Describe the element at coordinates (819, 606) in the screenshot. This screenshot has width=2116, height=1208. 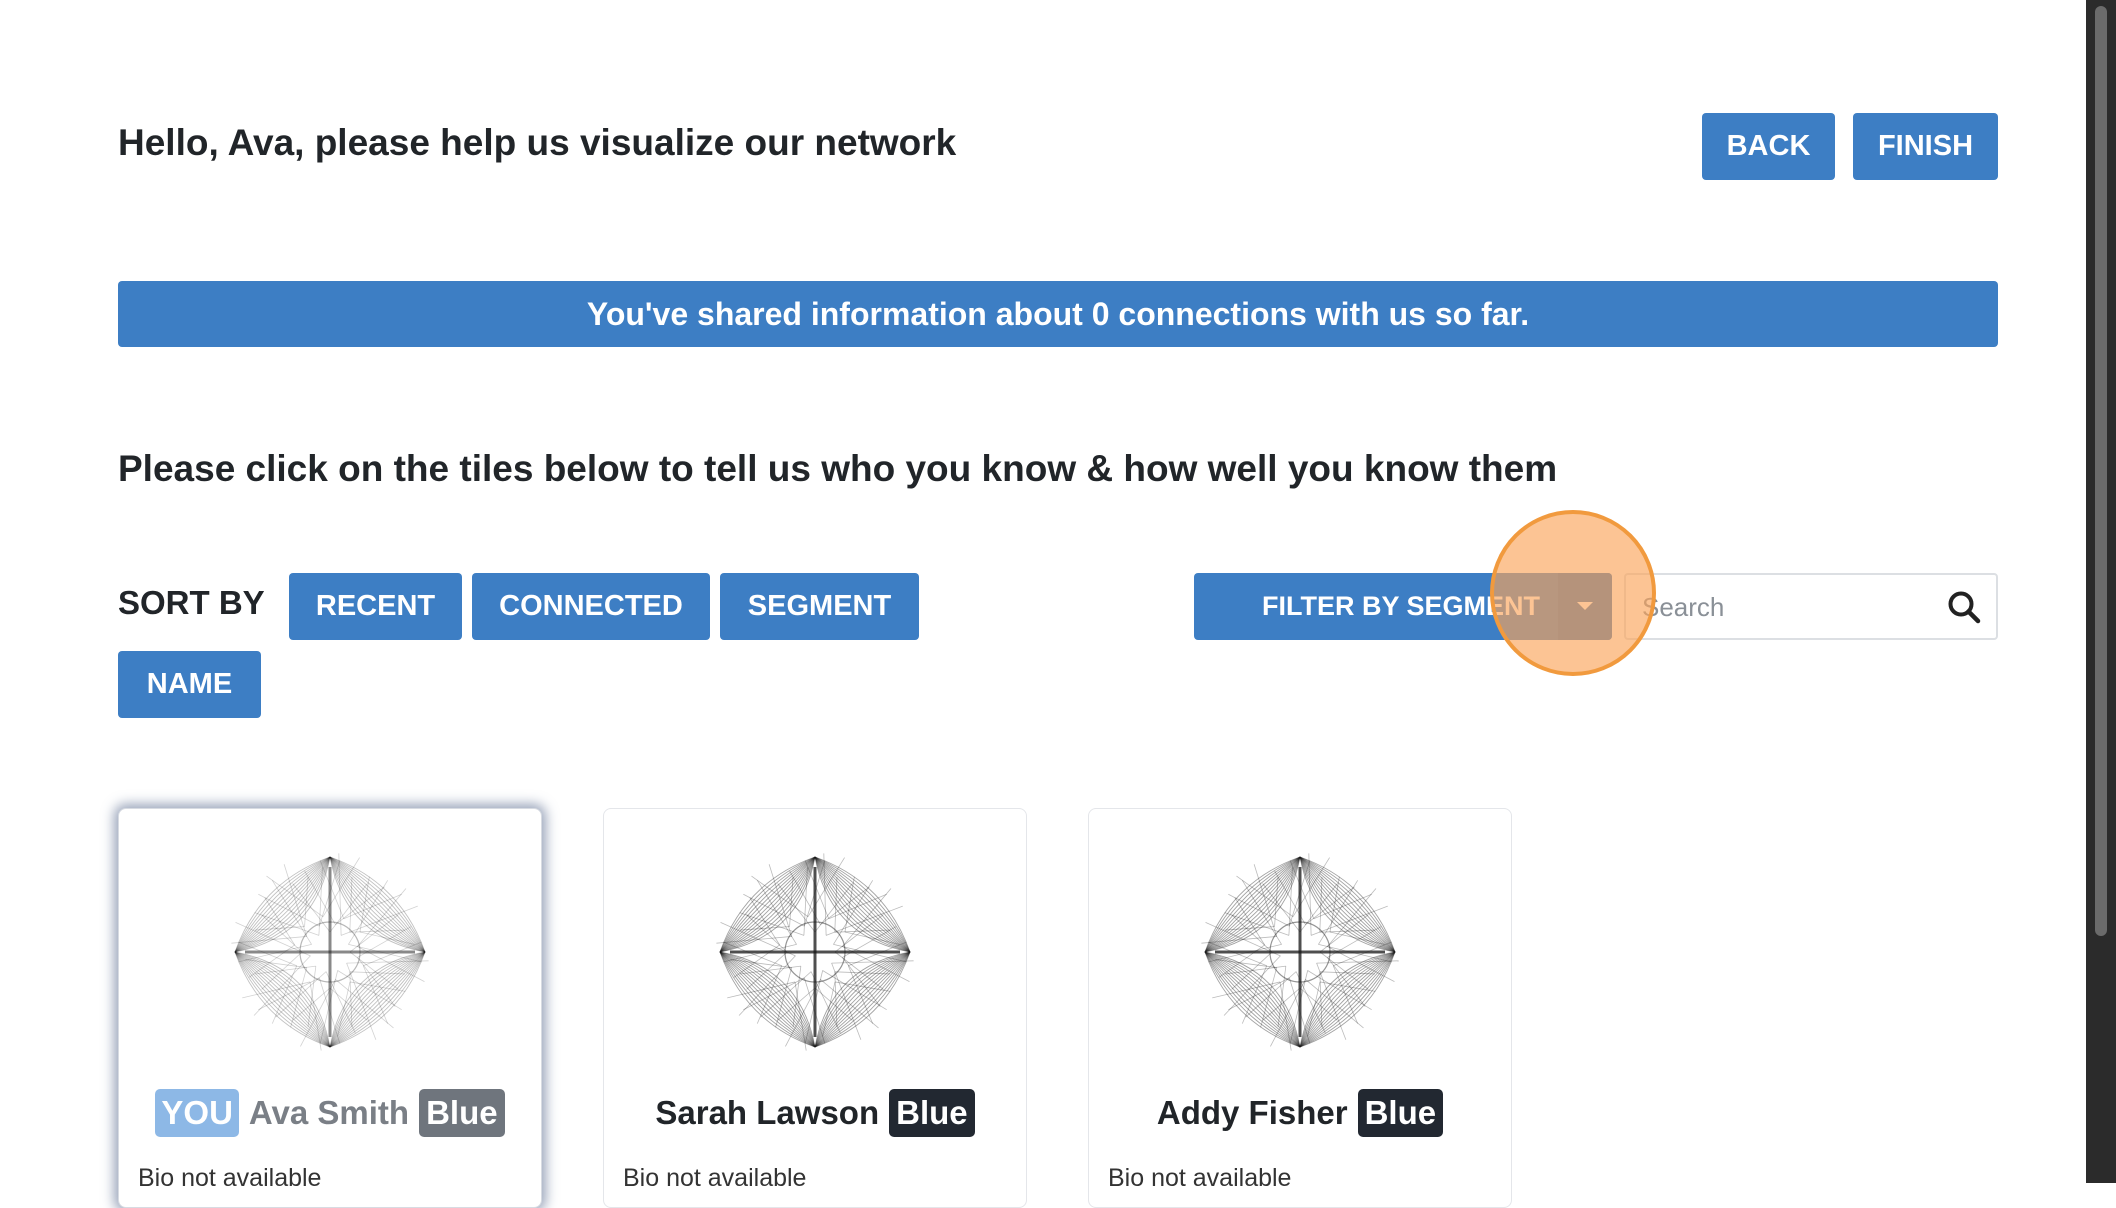
I see `sort-segment-button: SEGMENT` at that location.